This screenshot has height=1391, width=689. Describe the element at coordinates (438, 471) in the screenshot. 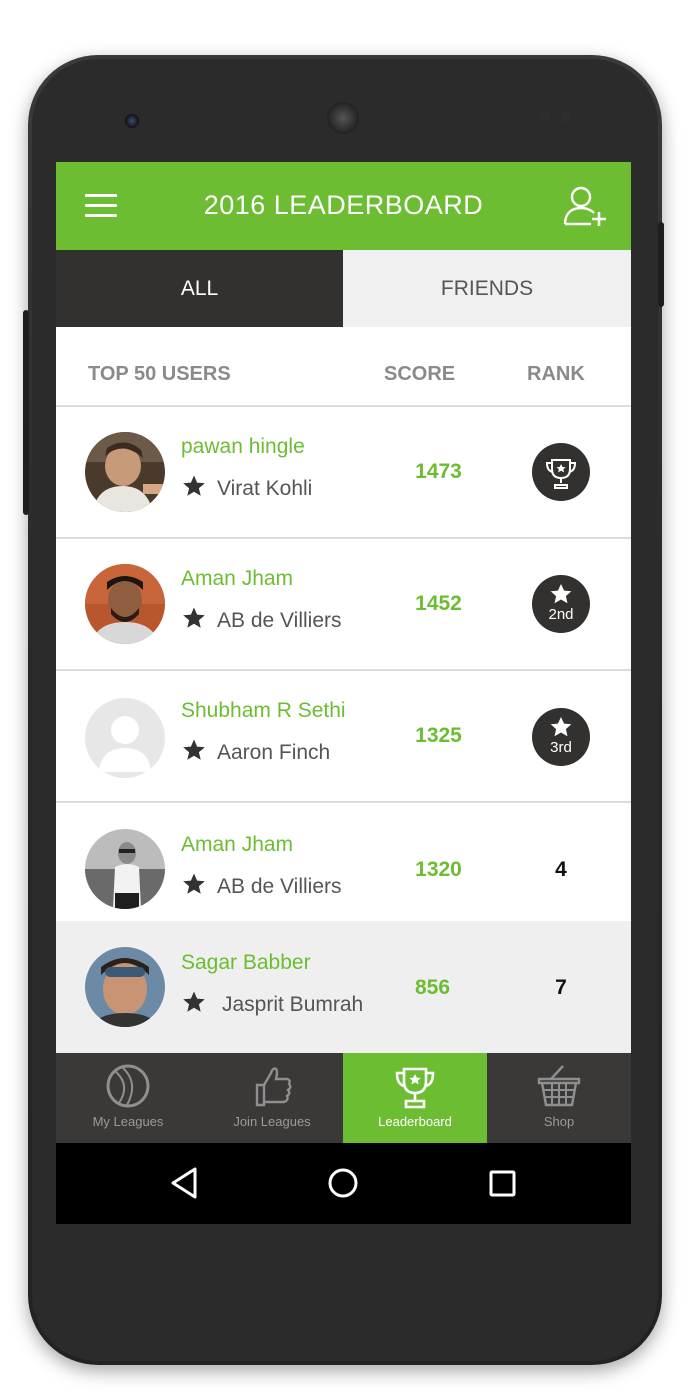

I see `score-value: 1473` at that location.